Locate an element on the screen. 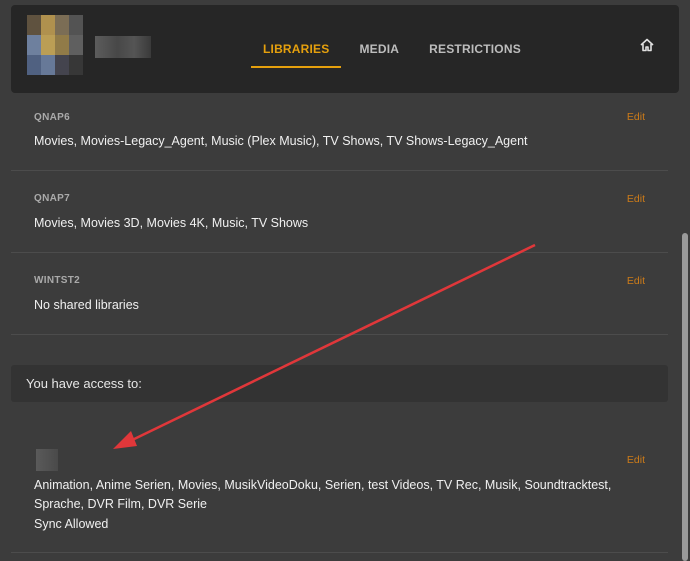 The image size is (690, 561). access-section-header: You have access to: is located at coordinates (339, 383).